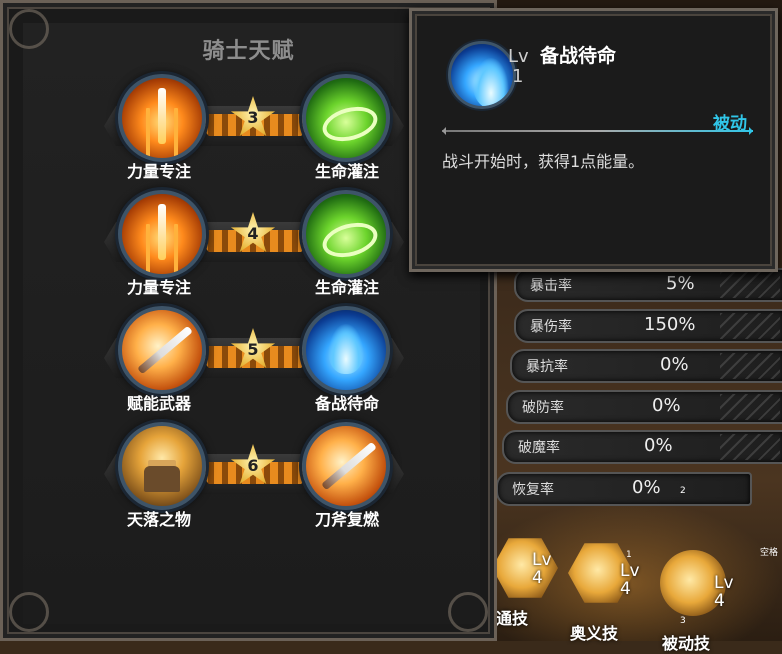 The width and height of the screenshot is (782, 654). Describe the element at coordinates (253, 465) in the screenshot. I see `talent-rank: 6` at that location.